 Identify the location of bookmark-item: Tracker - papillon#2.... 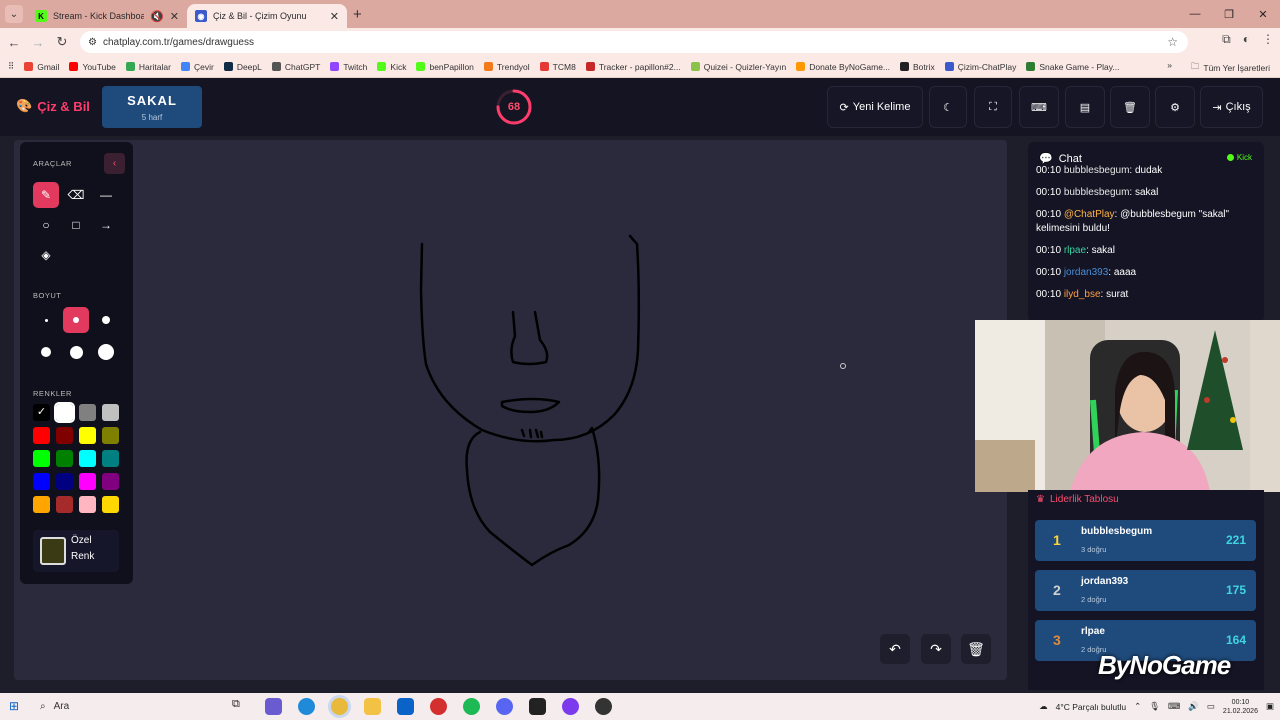
(633, 67).